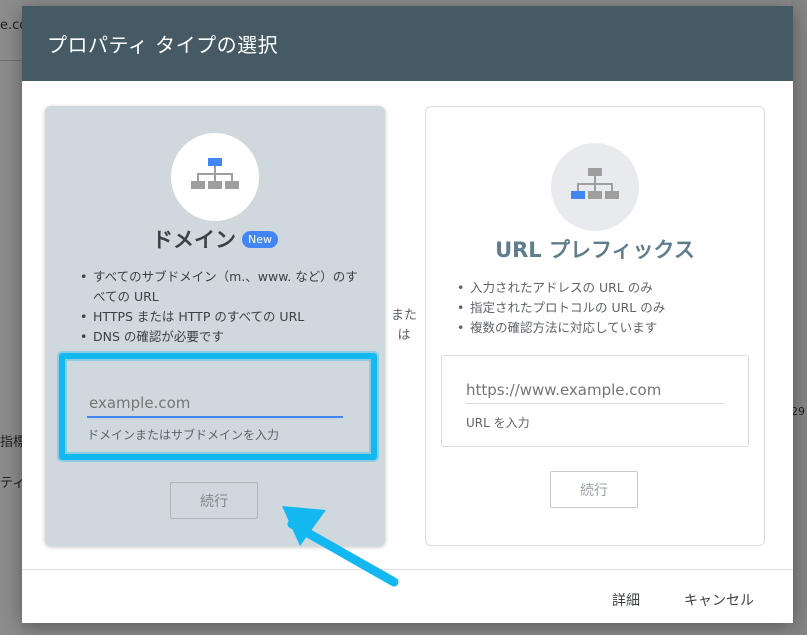 This screenshot has height=635, width=807. What do you see at coordinates (594, 489) in the screenshot?
I see `url-continue-button: 続行` at bounding box center [594, 489].